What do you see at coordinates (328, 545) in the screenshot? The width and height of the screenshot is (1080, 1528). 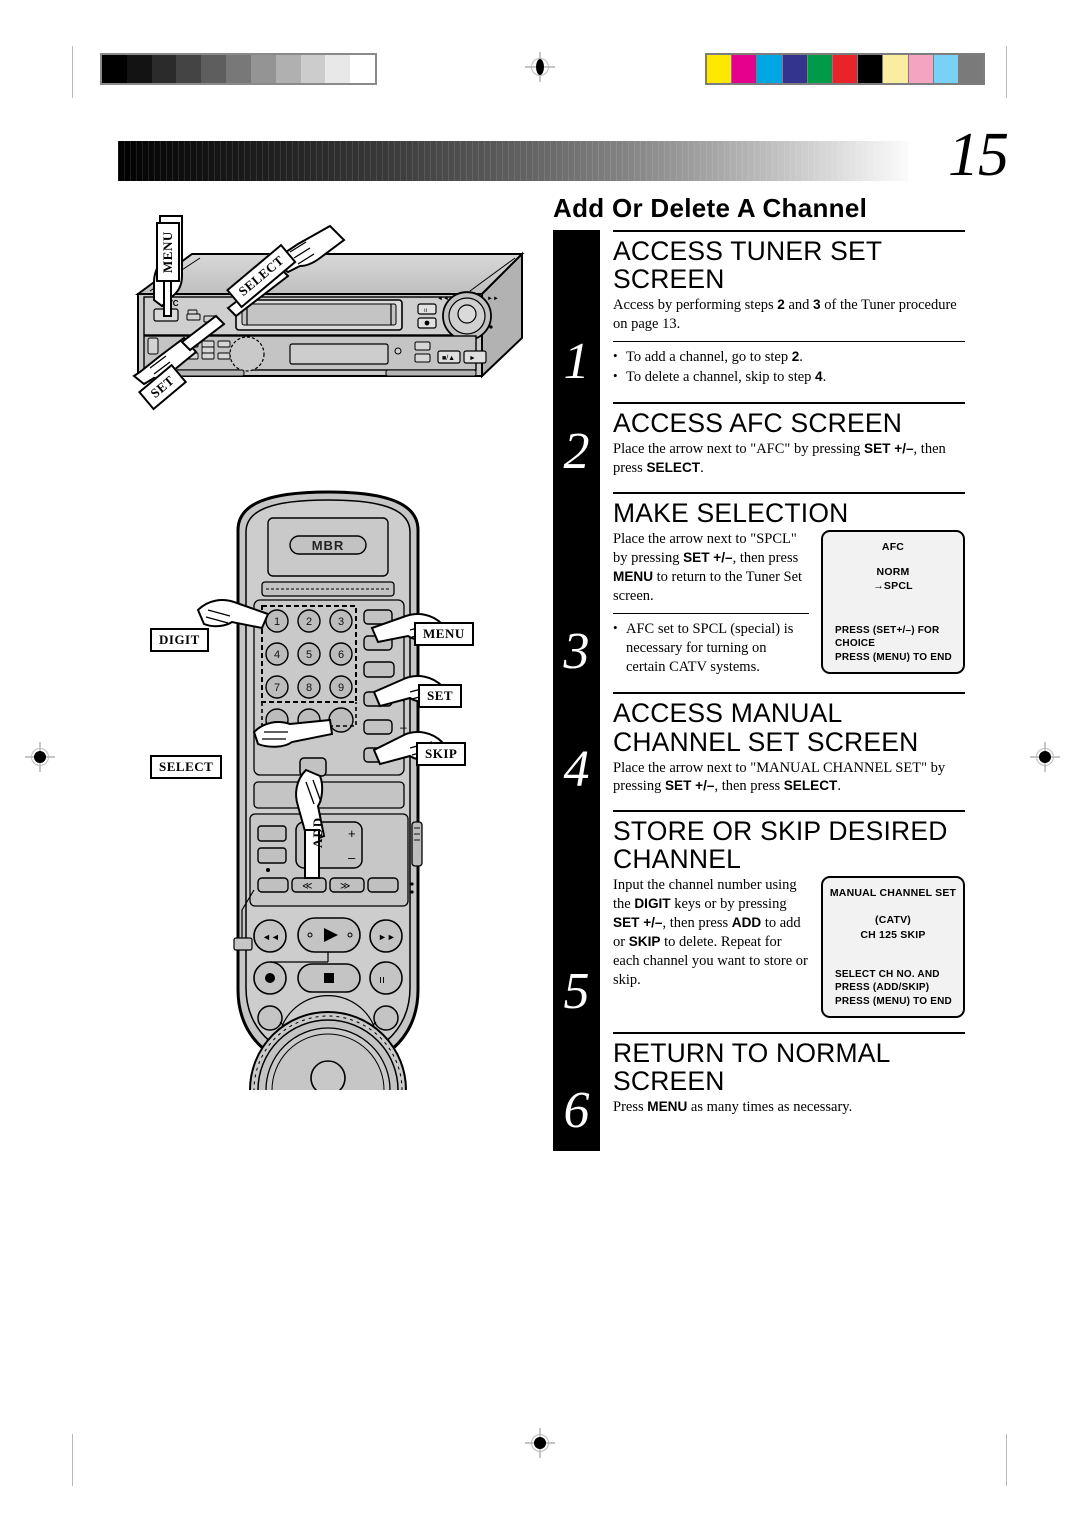 I see `remote-badge: MBR` at bounding box center [328, 545].